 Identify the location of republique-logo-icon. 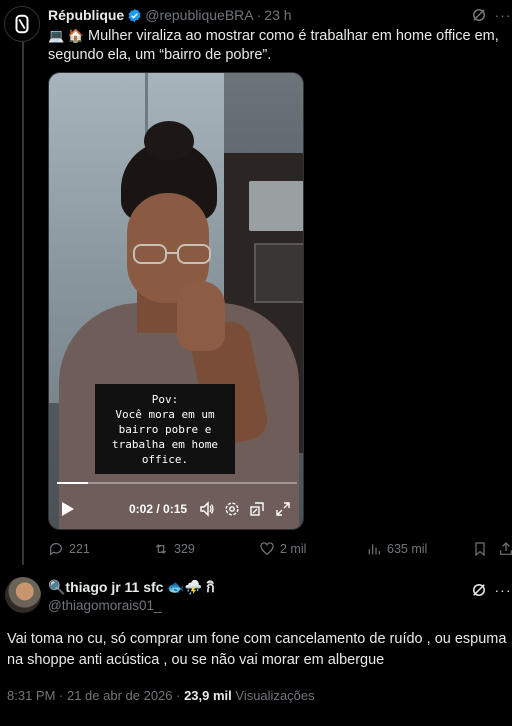
(22, 24).